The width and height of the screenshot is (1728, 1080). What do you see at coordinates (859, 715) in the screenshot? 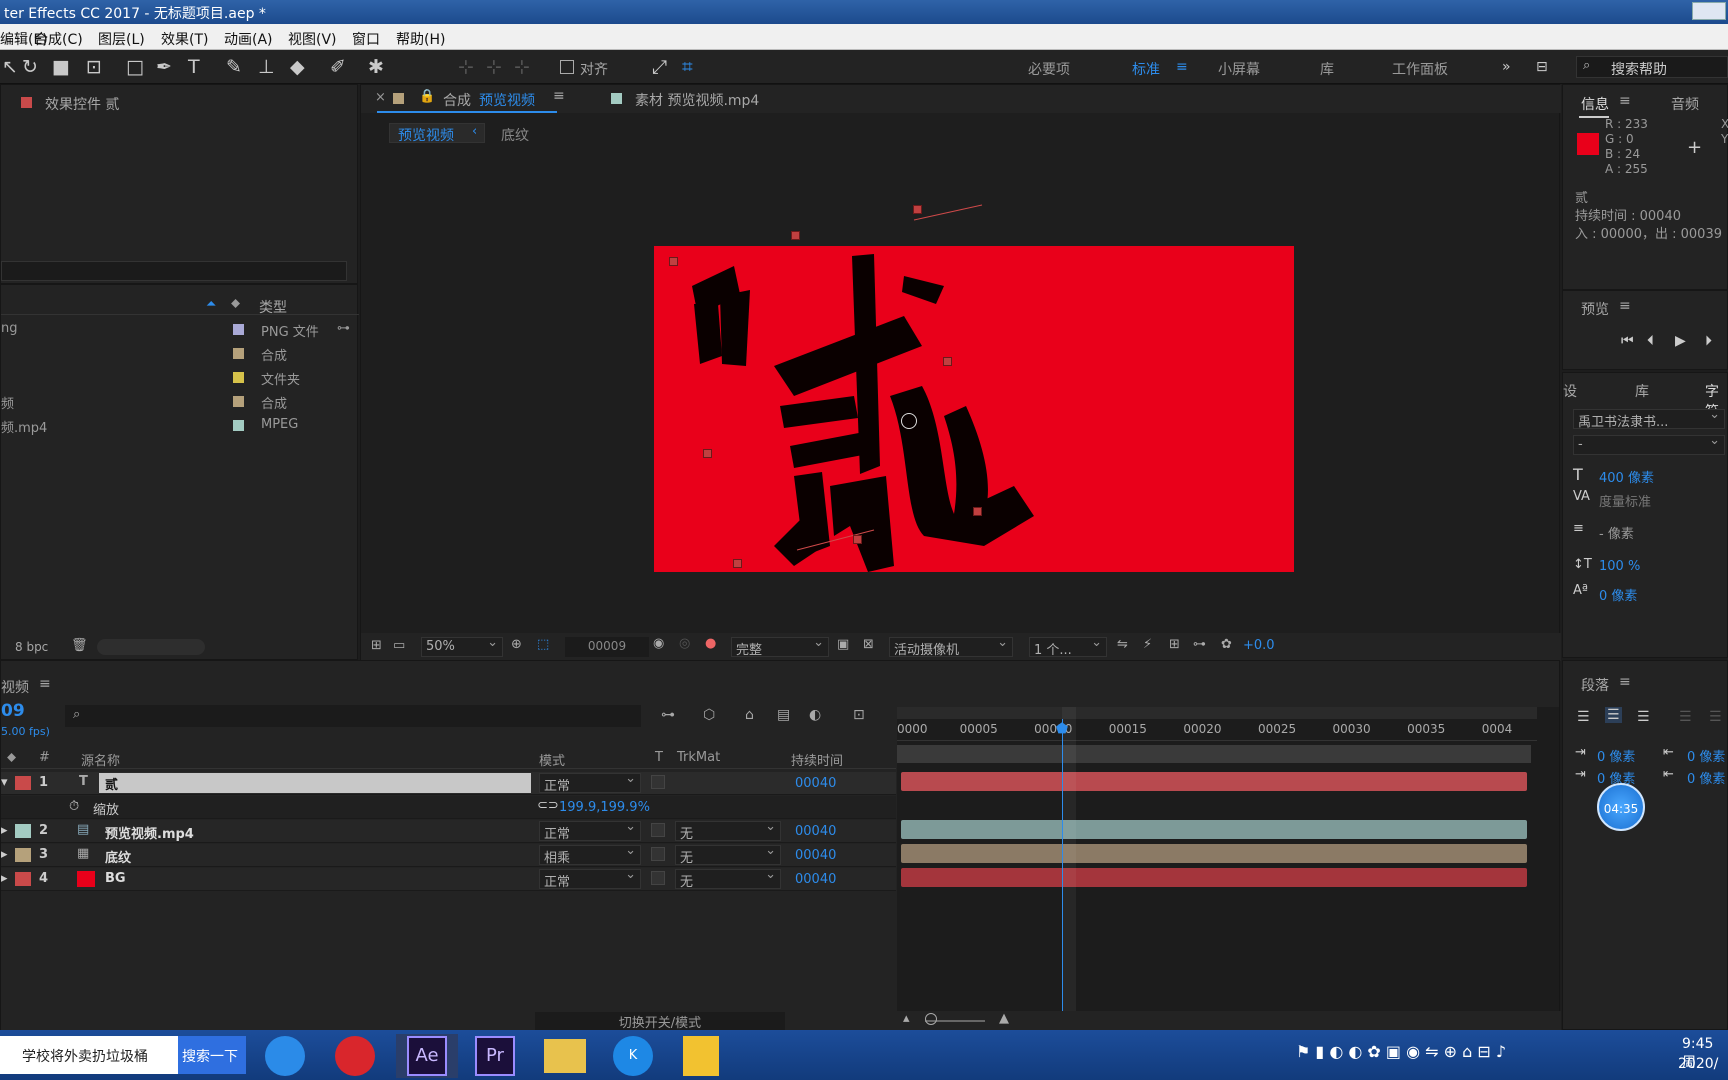
I see `graph-editor-icon: ⊡` at bounding box center [859, 715].